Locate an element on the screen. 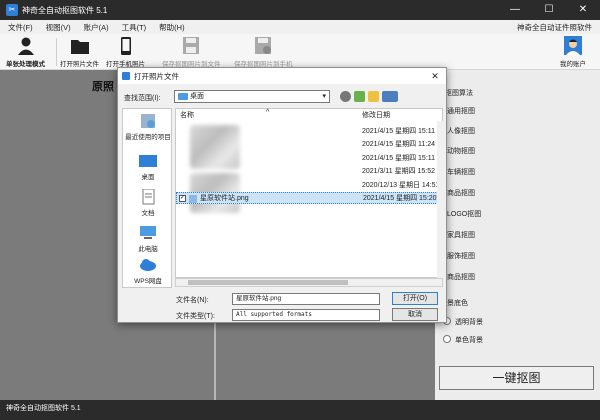  png-file-icon is located at coordinates (193, 199).